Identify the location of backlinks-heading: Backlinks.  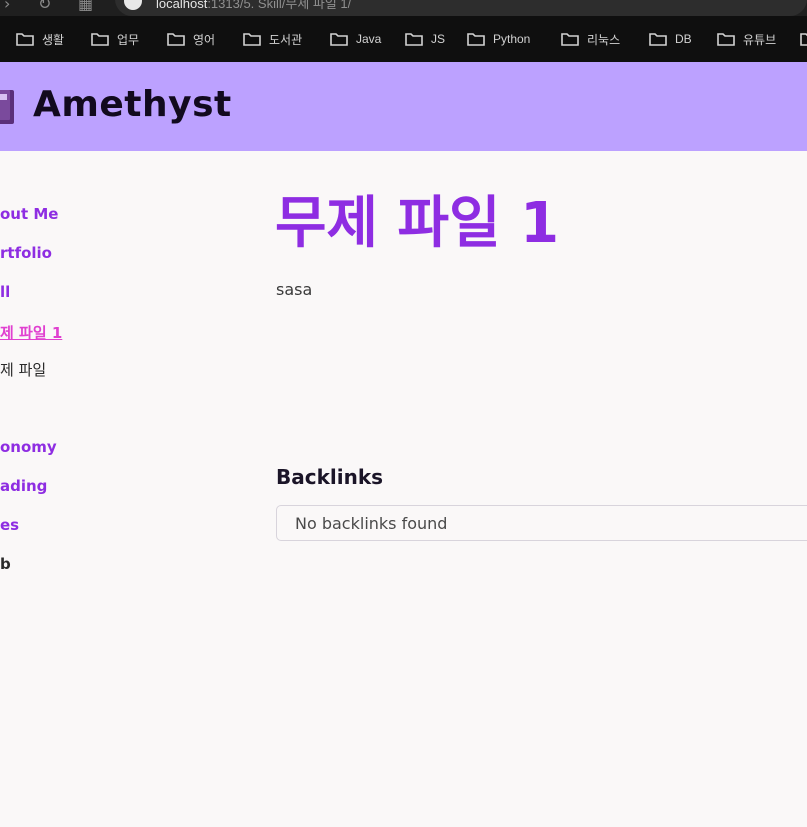
(330, 477).